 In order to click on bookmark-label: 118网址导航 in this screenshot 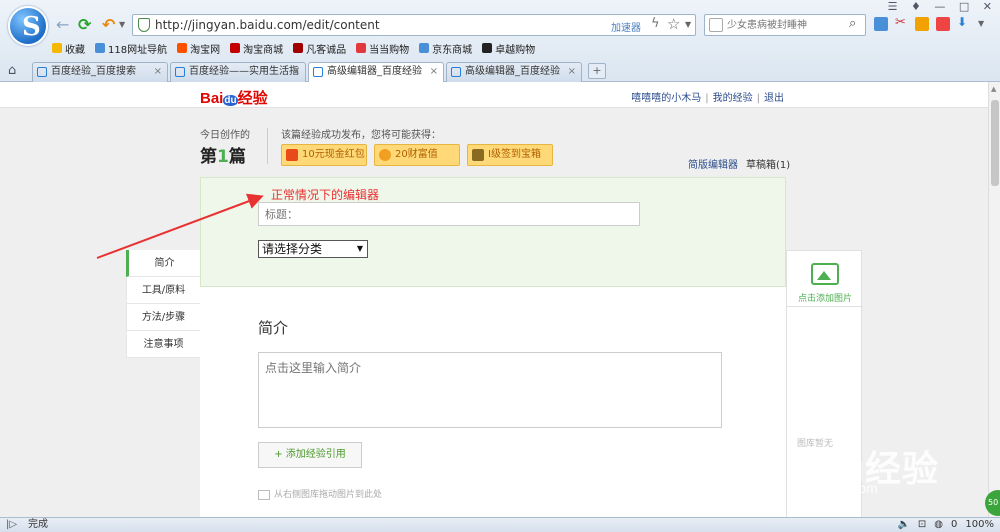, I will do `click(138, 50)`.